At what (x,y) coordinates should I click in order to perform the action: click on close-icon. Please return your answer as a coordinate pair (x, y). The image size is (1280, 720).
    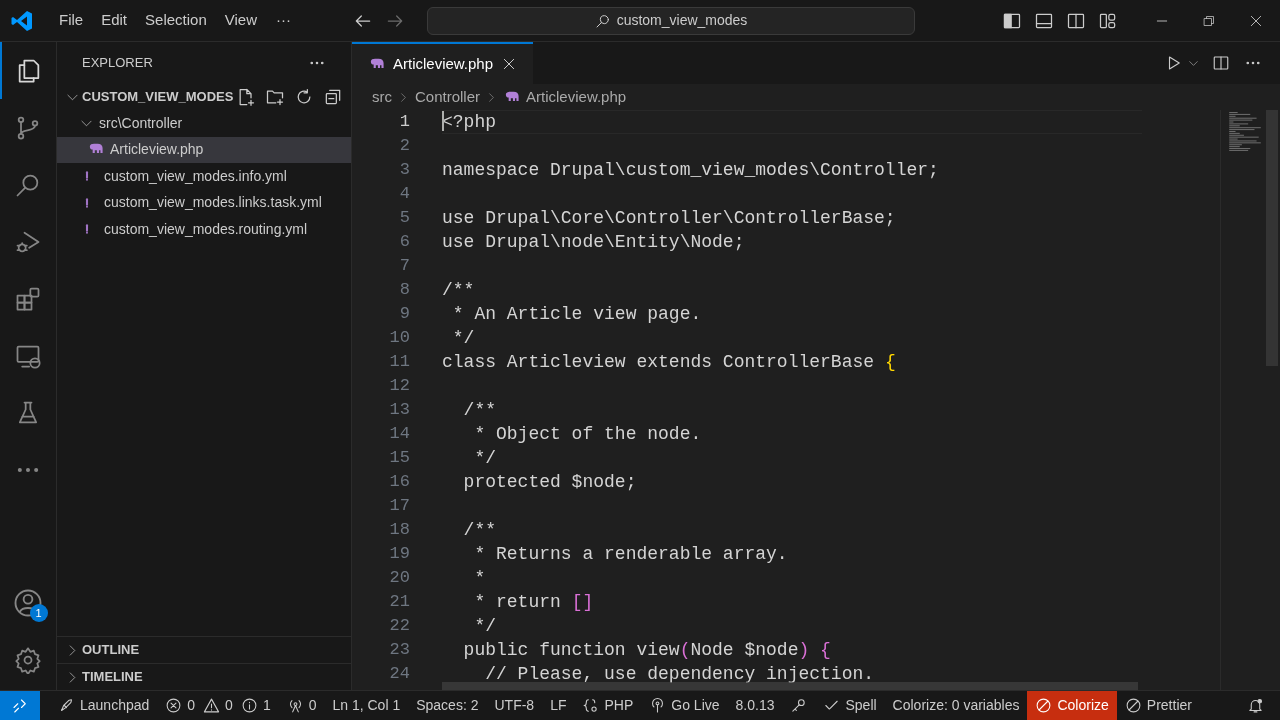
    Looking at the image, I should click on (1256, 20).